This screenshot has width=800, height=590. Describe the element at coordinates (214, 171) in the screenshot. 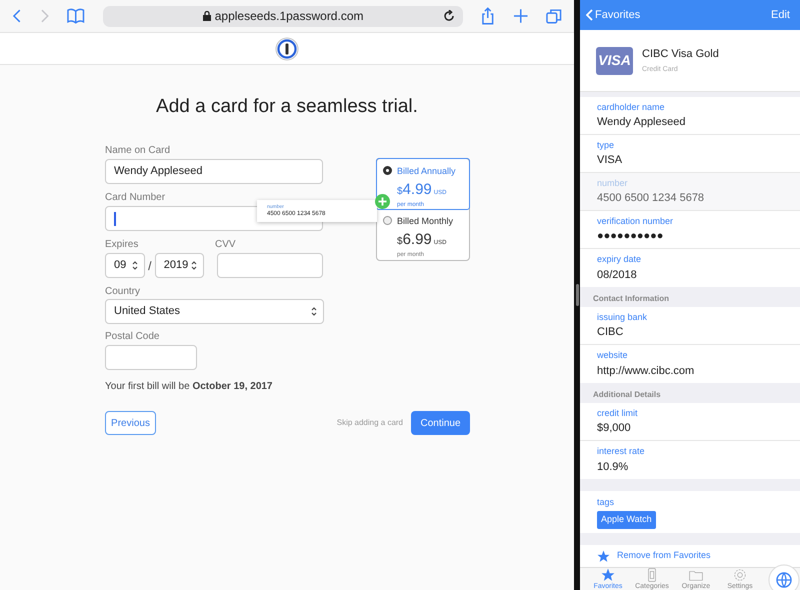

I see `name-input: Wendy Appleseed` at that location.